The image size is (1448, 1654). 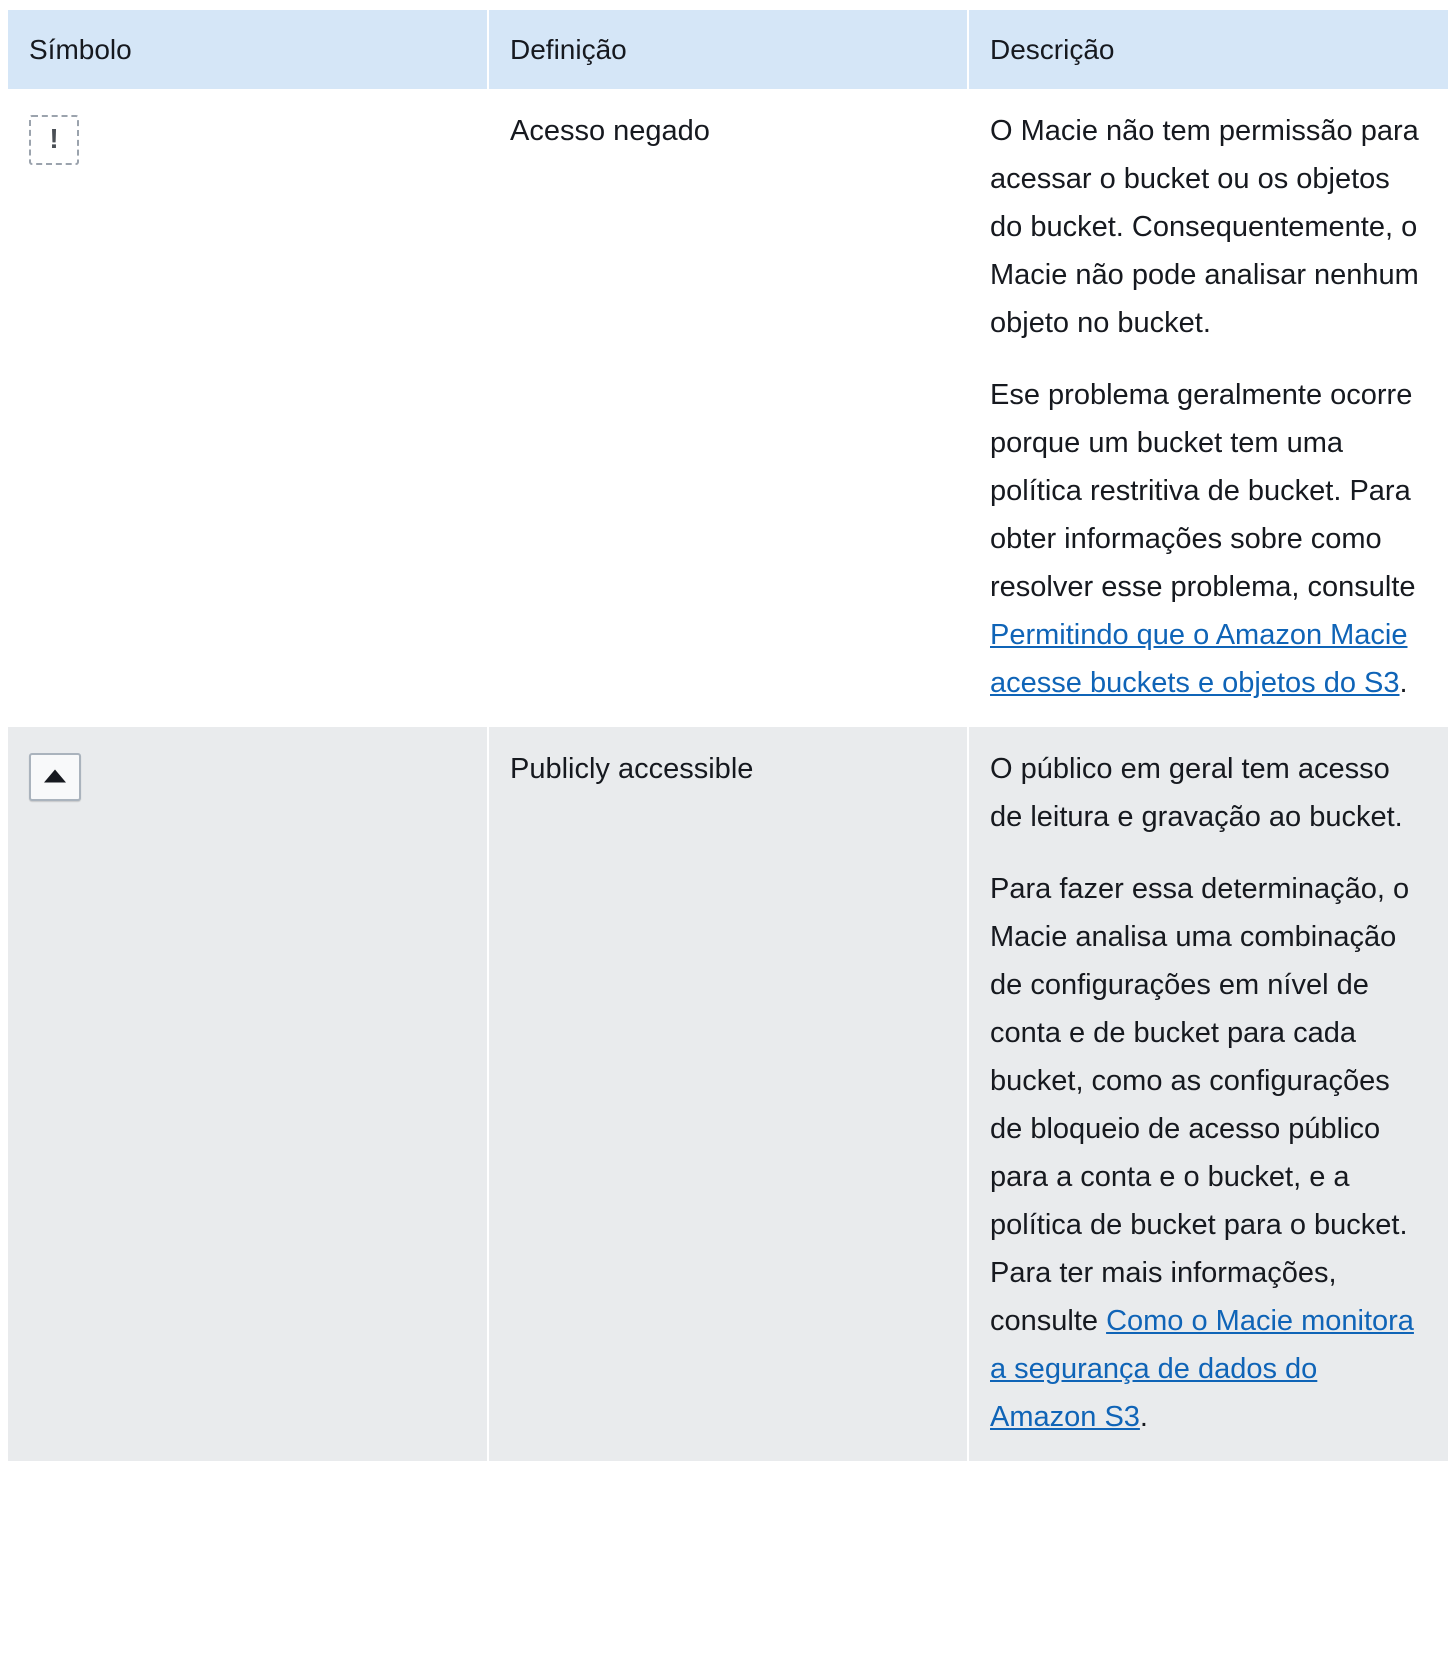 I want to click on header-symbol: Símbolo, so click(x=248, y=49).